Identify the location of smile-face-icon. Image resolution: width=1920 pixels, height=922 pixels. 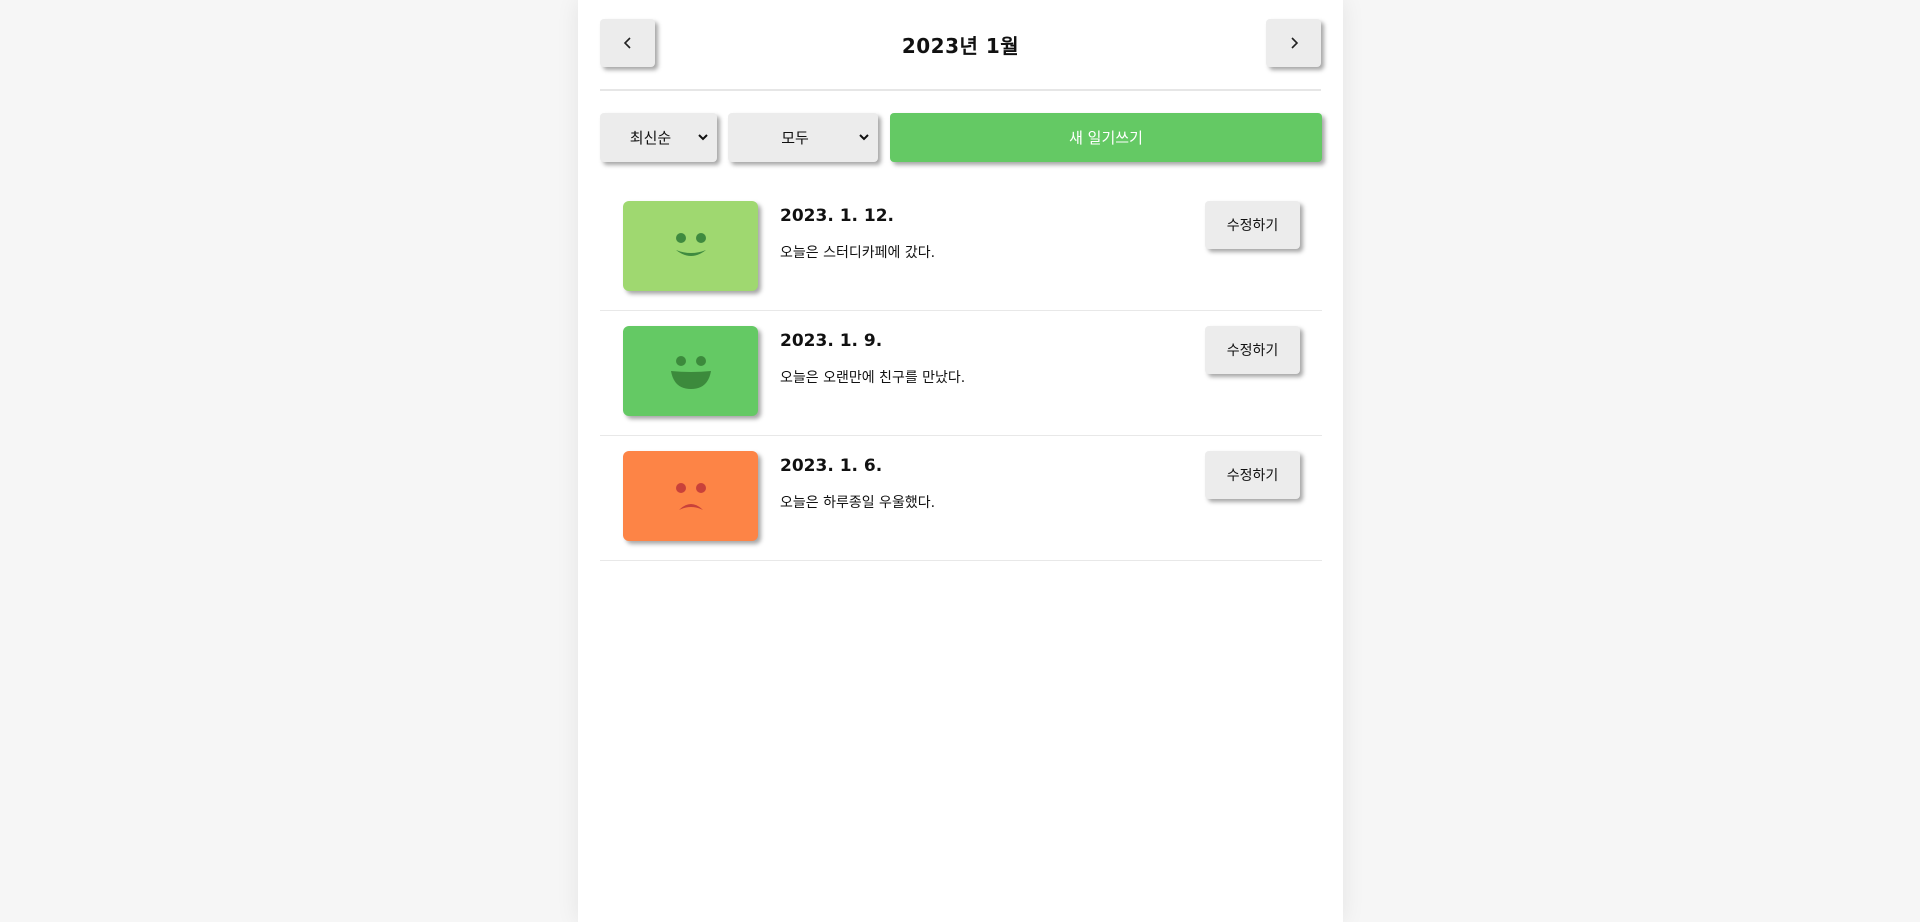
(690, 244).